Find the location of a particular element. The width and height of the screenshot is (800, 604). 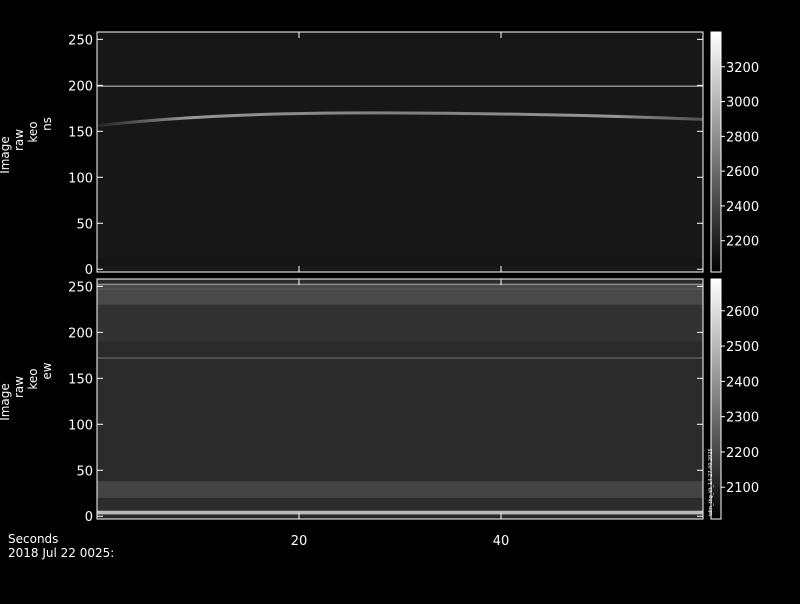

x-tick-label: 20 is located at coordinates (299, 541).